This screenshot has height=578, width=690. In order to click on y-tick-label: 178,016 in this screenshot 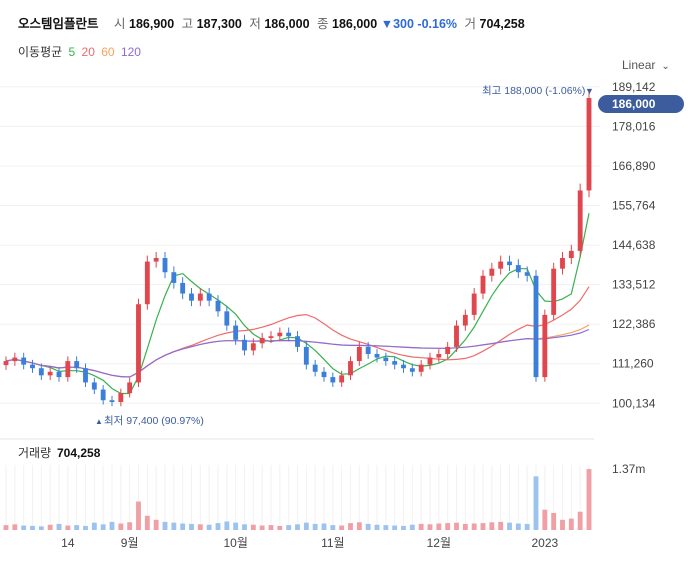, I will do `click(634, 126)`.